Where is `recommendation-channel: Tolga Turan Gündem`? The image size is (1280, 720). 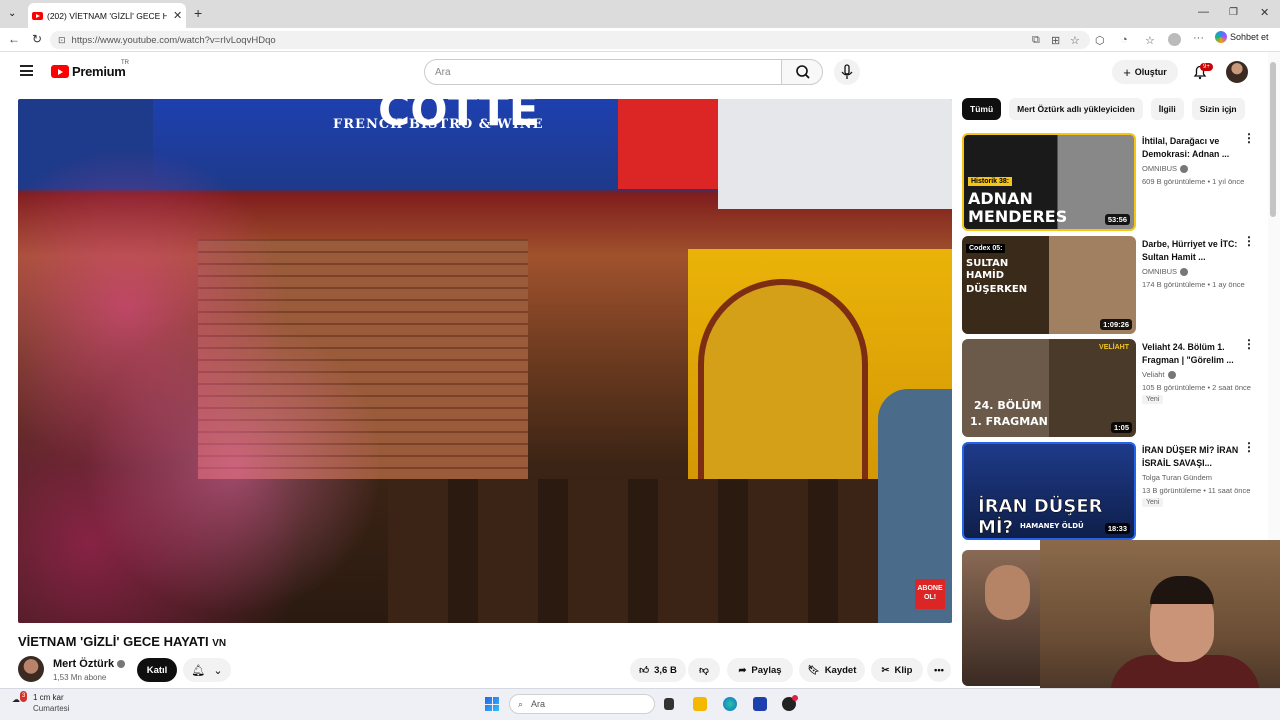
recommendation-channel: Tolga Turan Gündem is located at coordinates (1177, 477).